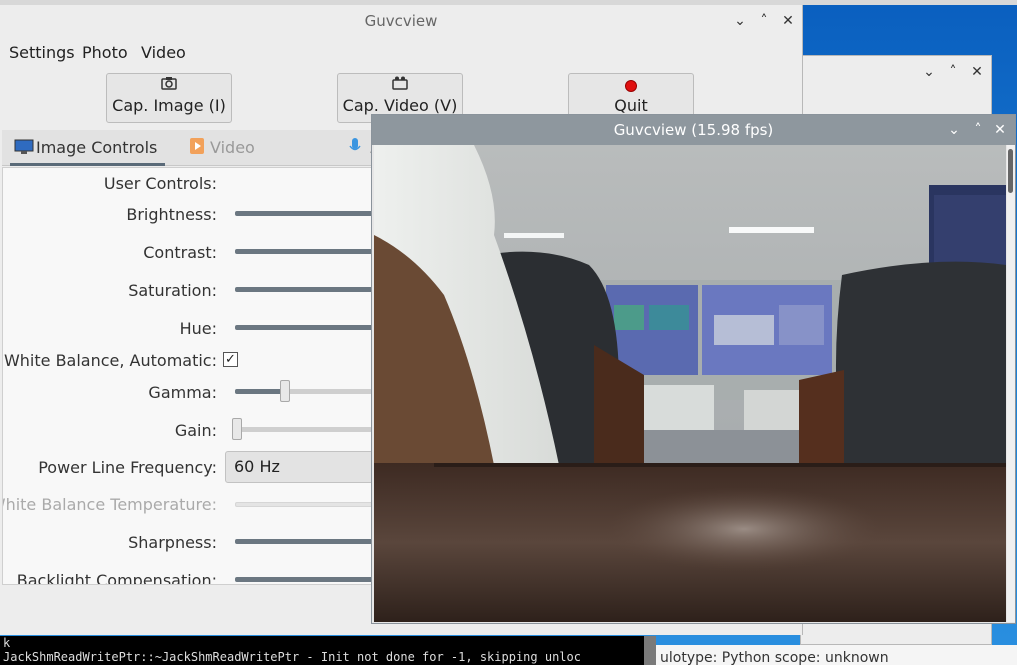 This screenshot has width=1017, height=665. Describe the element at coordinates (650, 650) in the screenshot. I see `terminal-scrollbar` at that location.